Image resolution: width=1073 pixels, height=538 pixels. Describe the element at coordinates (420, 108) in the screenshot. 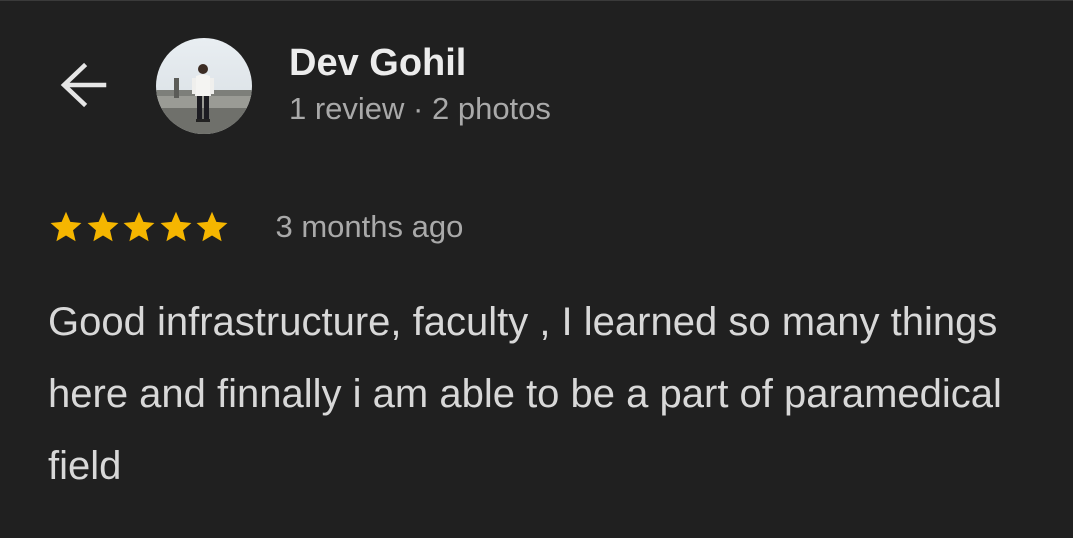

I see `reviewer-stats: 1 review · 2 photos` at that location.